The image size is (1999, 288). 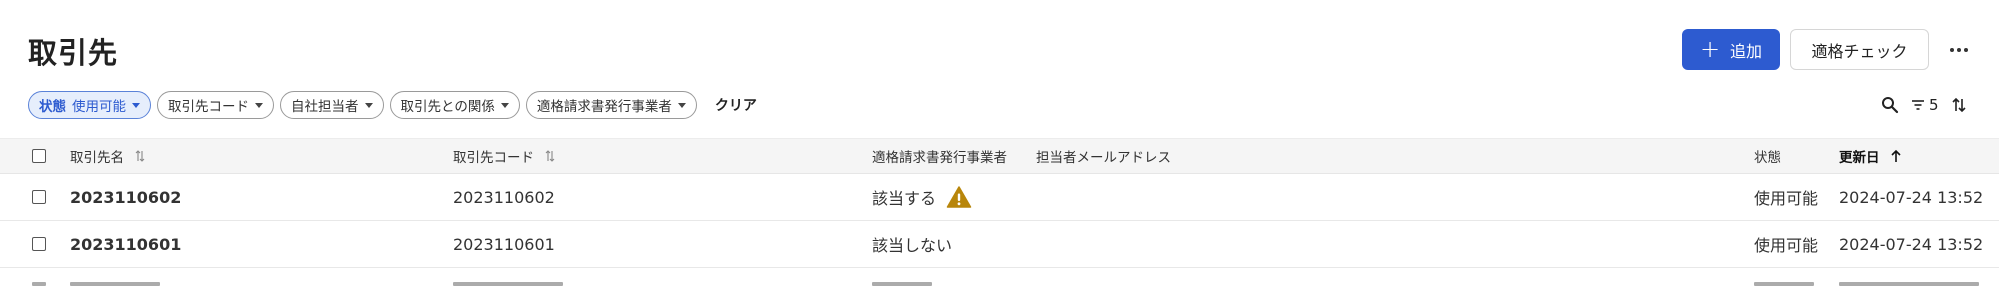 I want to click on filter-status-label: 状態, so click(x=52, y=107).